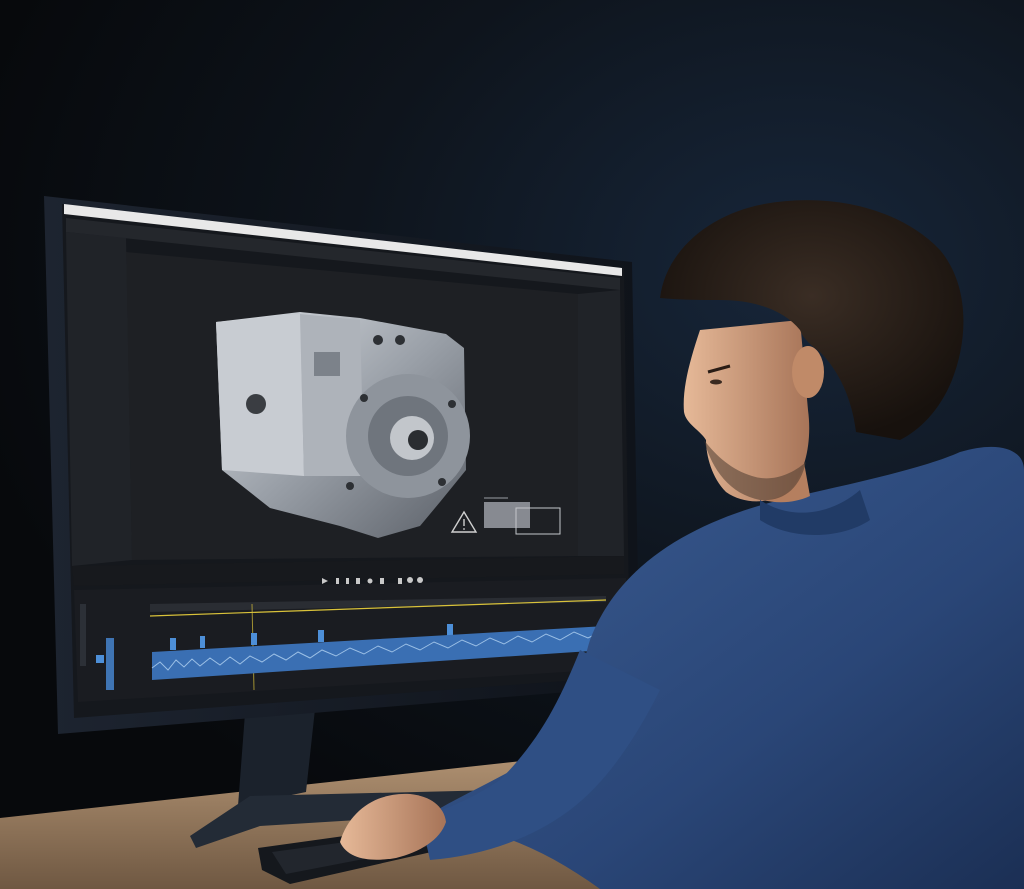 The width and height of the screenshot is (1024, 889). I want to click on right-panel, so click(601, 423).